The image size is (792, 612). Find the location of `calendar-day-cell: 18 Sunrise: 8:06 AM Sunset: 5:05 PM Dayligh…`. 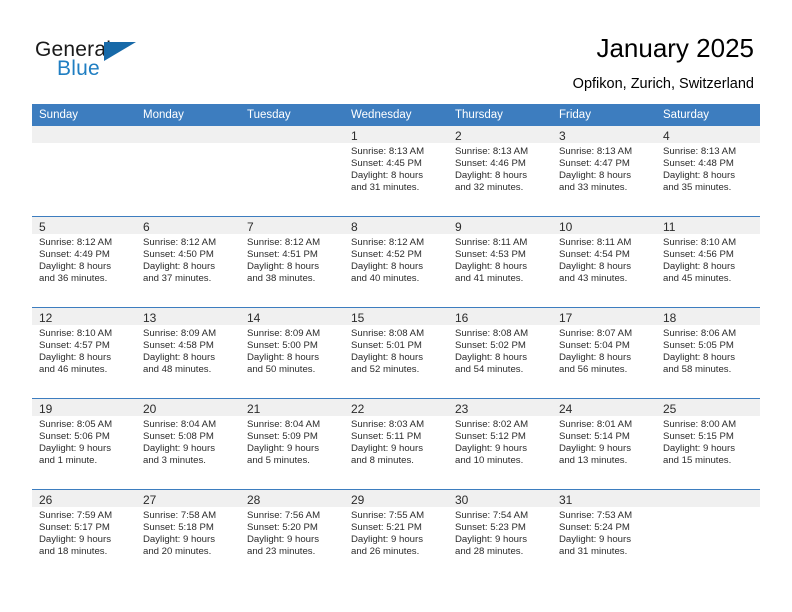

calendar-day-cell: 18 Sunrise: 8:06 AM Sunset: 5:05 PM Dayligh… is located at coordinates (708, 353).